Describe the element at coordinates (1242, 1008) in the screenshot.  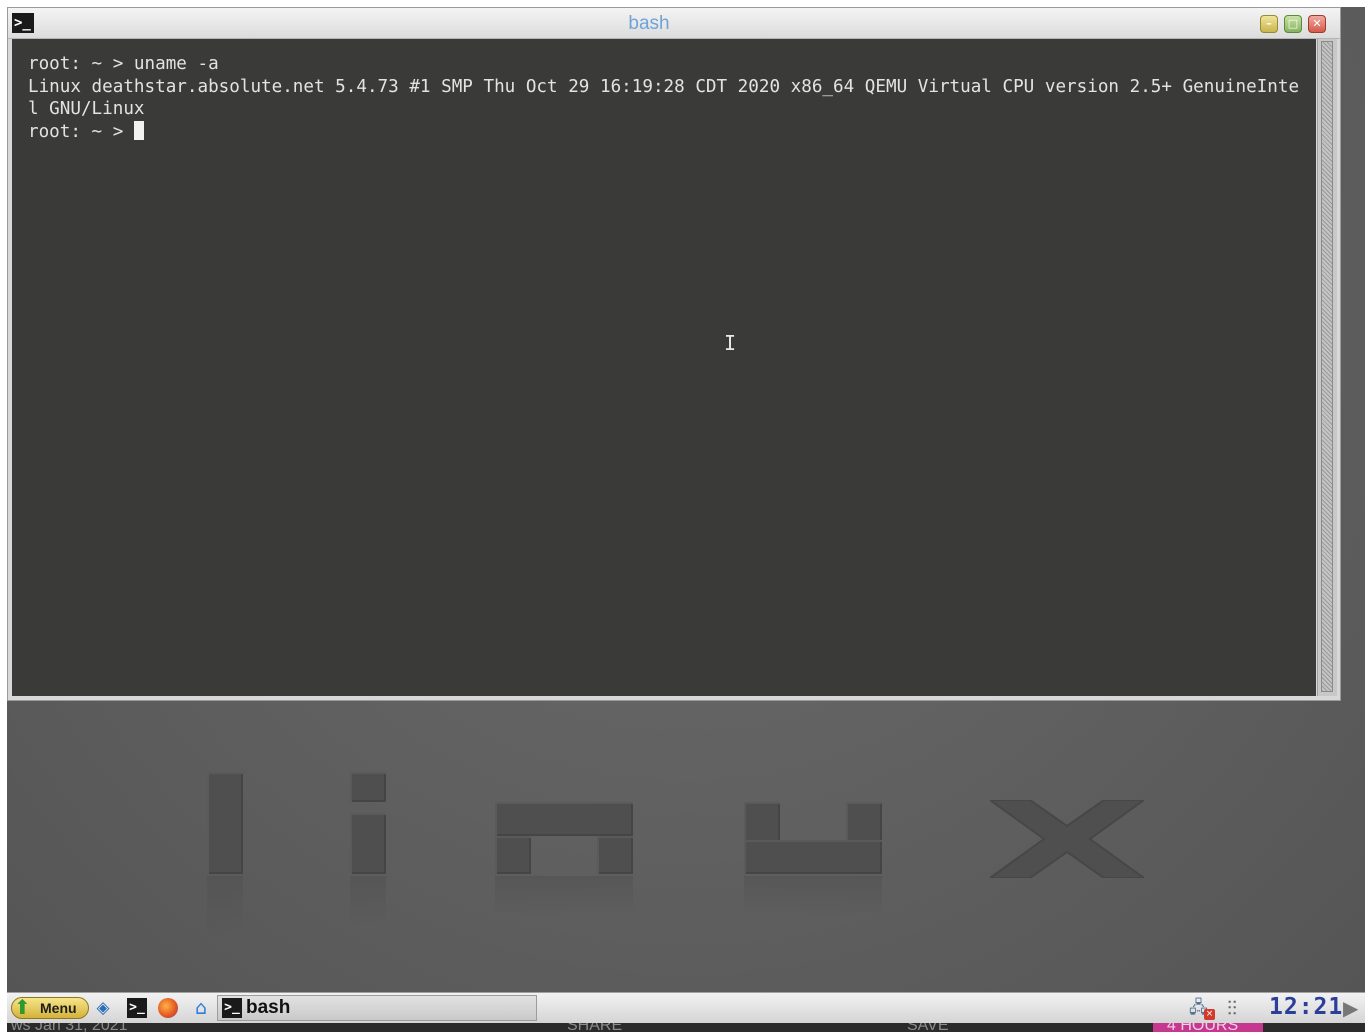
I see `mixer-icon: ⫶⫶` at that location.